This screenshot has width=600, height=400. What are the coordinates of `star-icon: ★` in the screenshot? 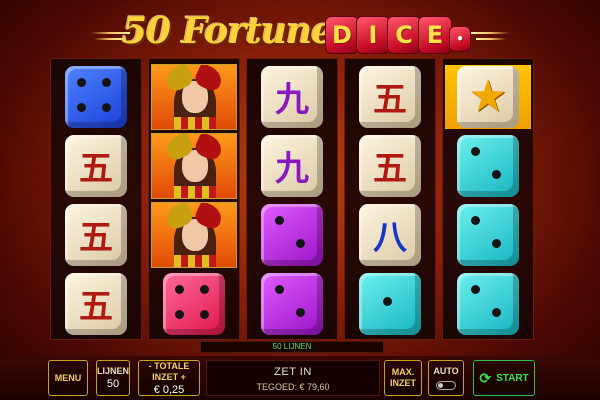 It's located at (488, 96).